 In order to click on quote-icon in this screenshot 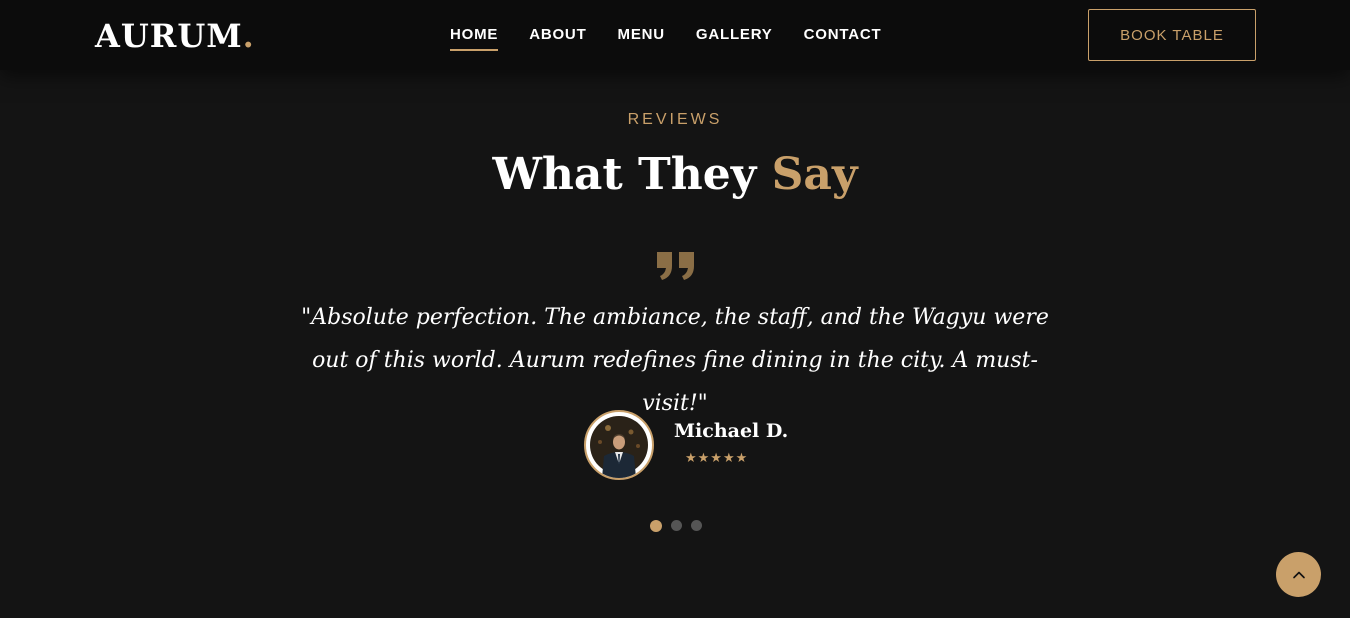, I will do `click(675, 266)`.